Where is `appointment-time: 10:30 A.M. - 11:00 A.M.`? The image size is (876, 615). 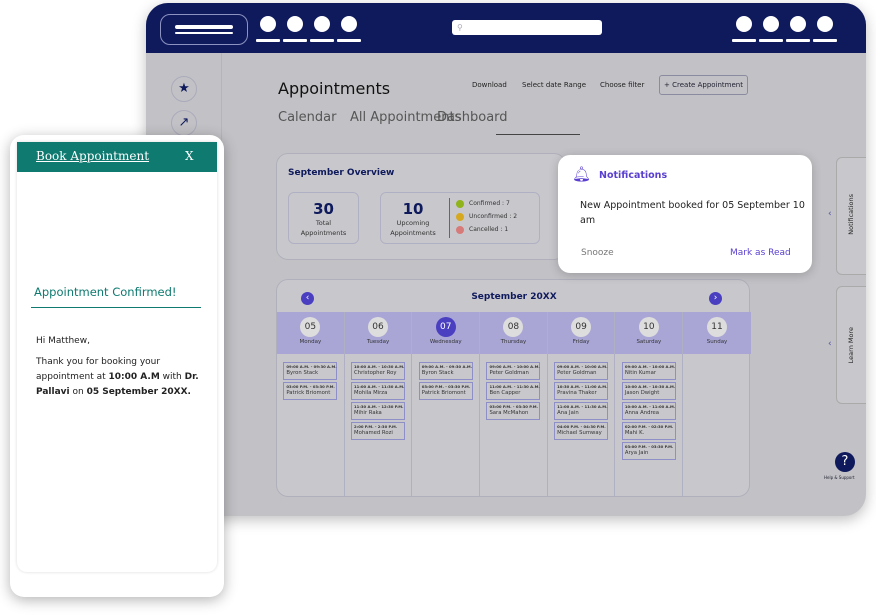 appointment-time: 10:30 A.M. - 11:00 A.M. is located at coordinates (582, 386).